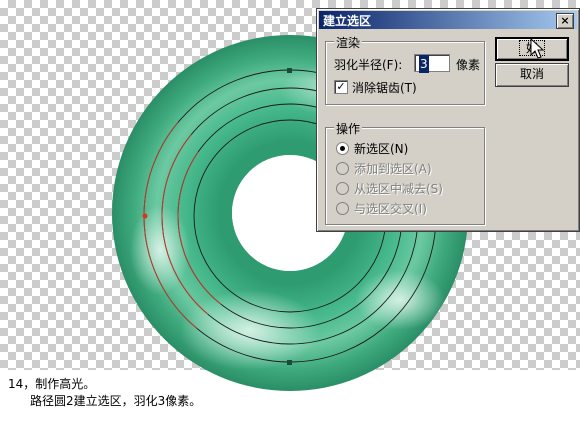 The image size is (580, 435). I want to click on cancel-button: 取消, so click(532, 75).